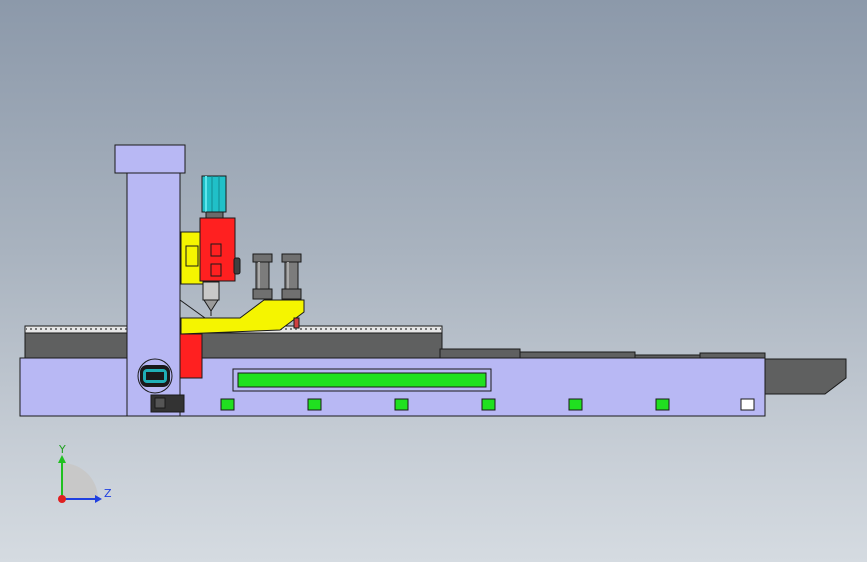 This screenshot has width=867, height=562. What do you see at coordinates (108, 493) in the screenshot?
I see `triad-z-label: Z` at bounding box center [108, 493].